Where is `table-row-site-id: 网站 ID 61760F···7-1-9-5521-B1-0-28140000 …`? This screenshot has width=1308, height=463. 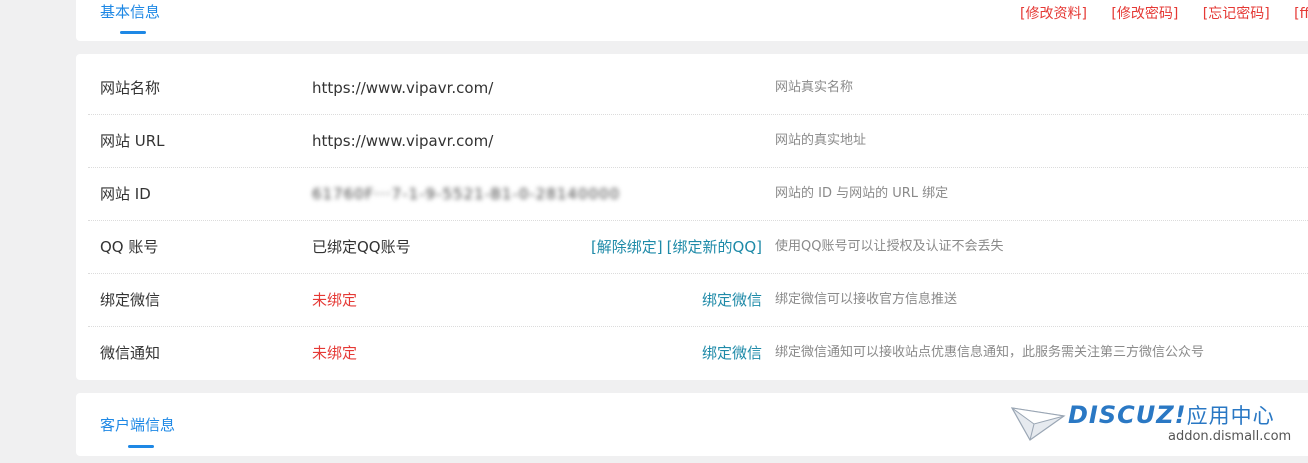 table-row-site-id: 网站 ID 61760F···7-1-9-5521-B1-0-28140000 … is located at coordinates (698, 194).